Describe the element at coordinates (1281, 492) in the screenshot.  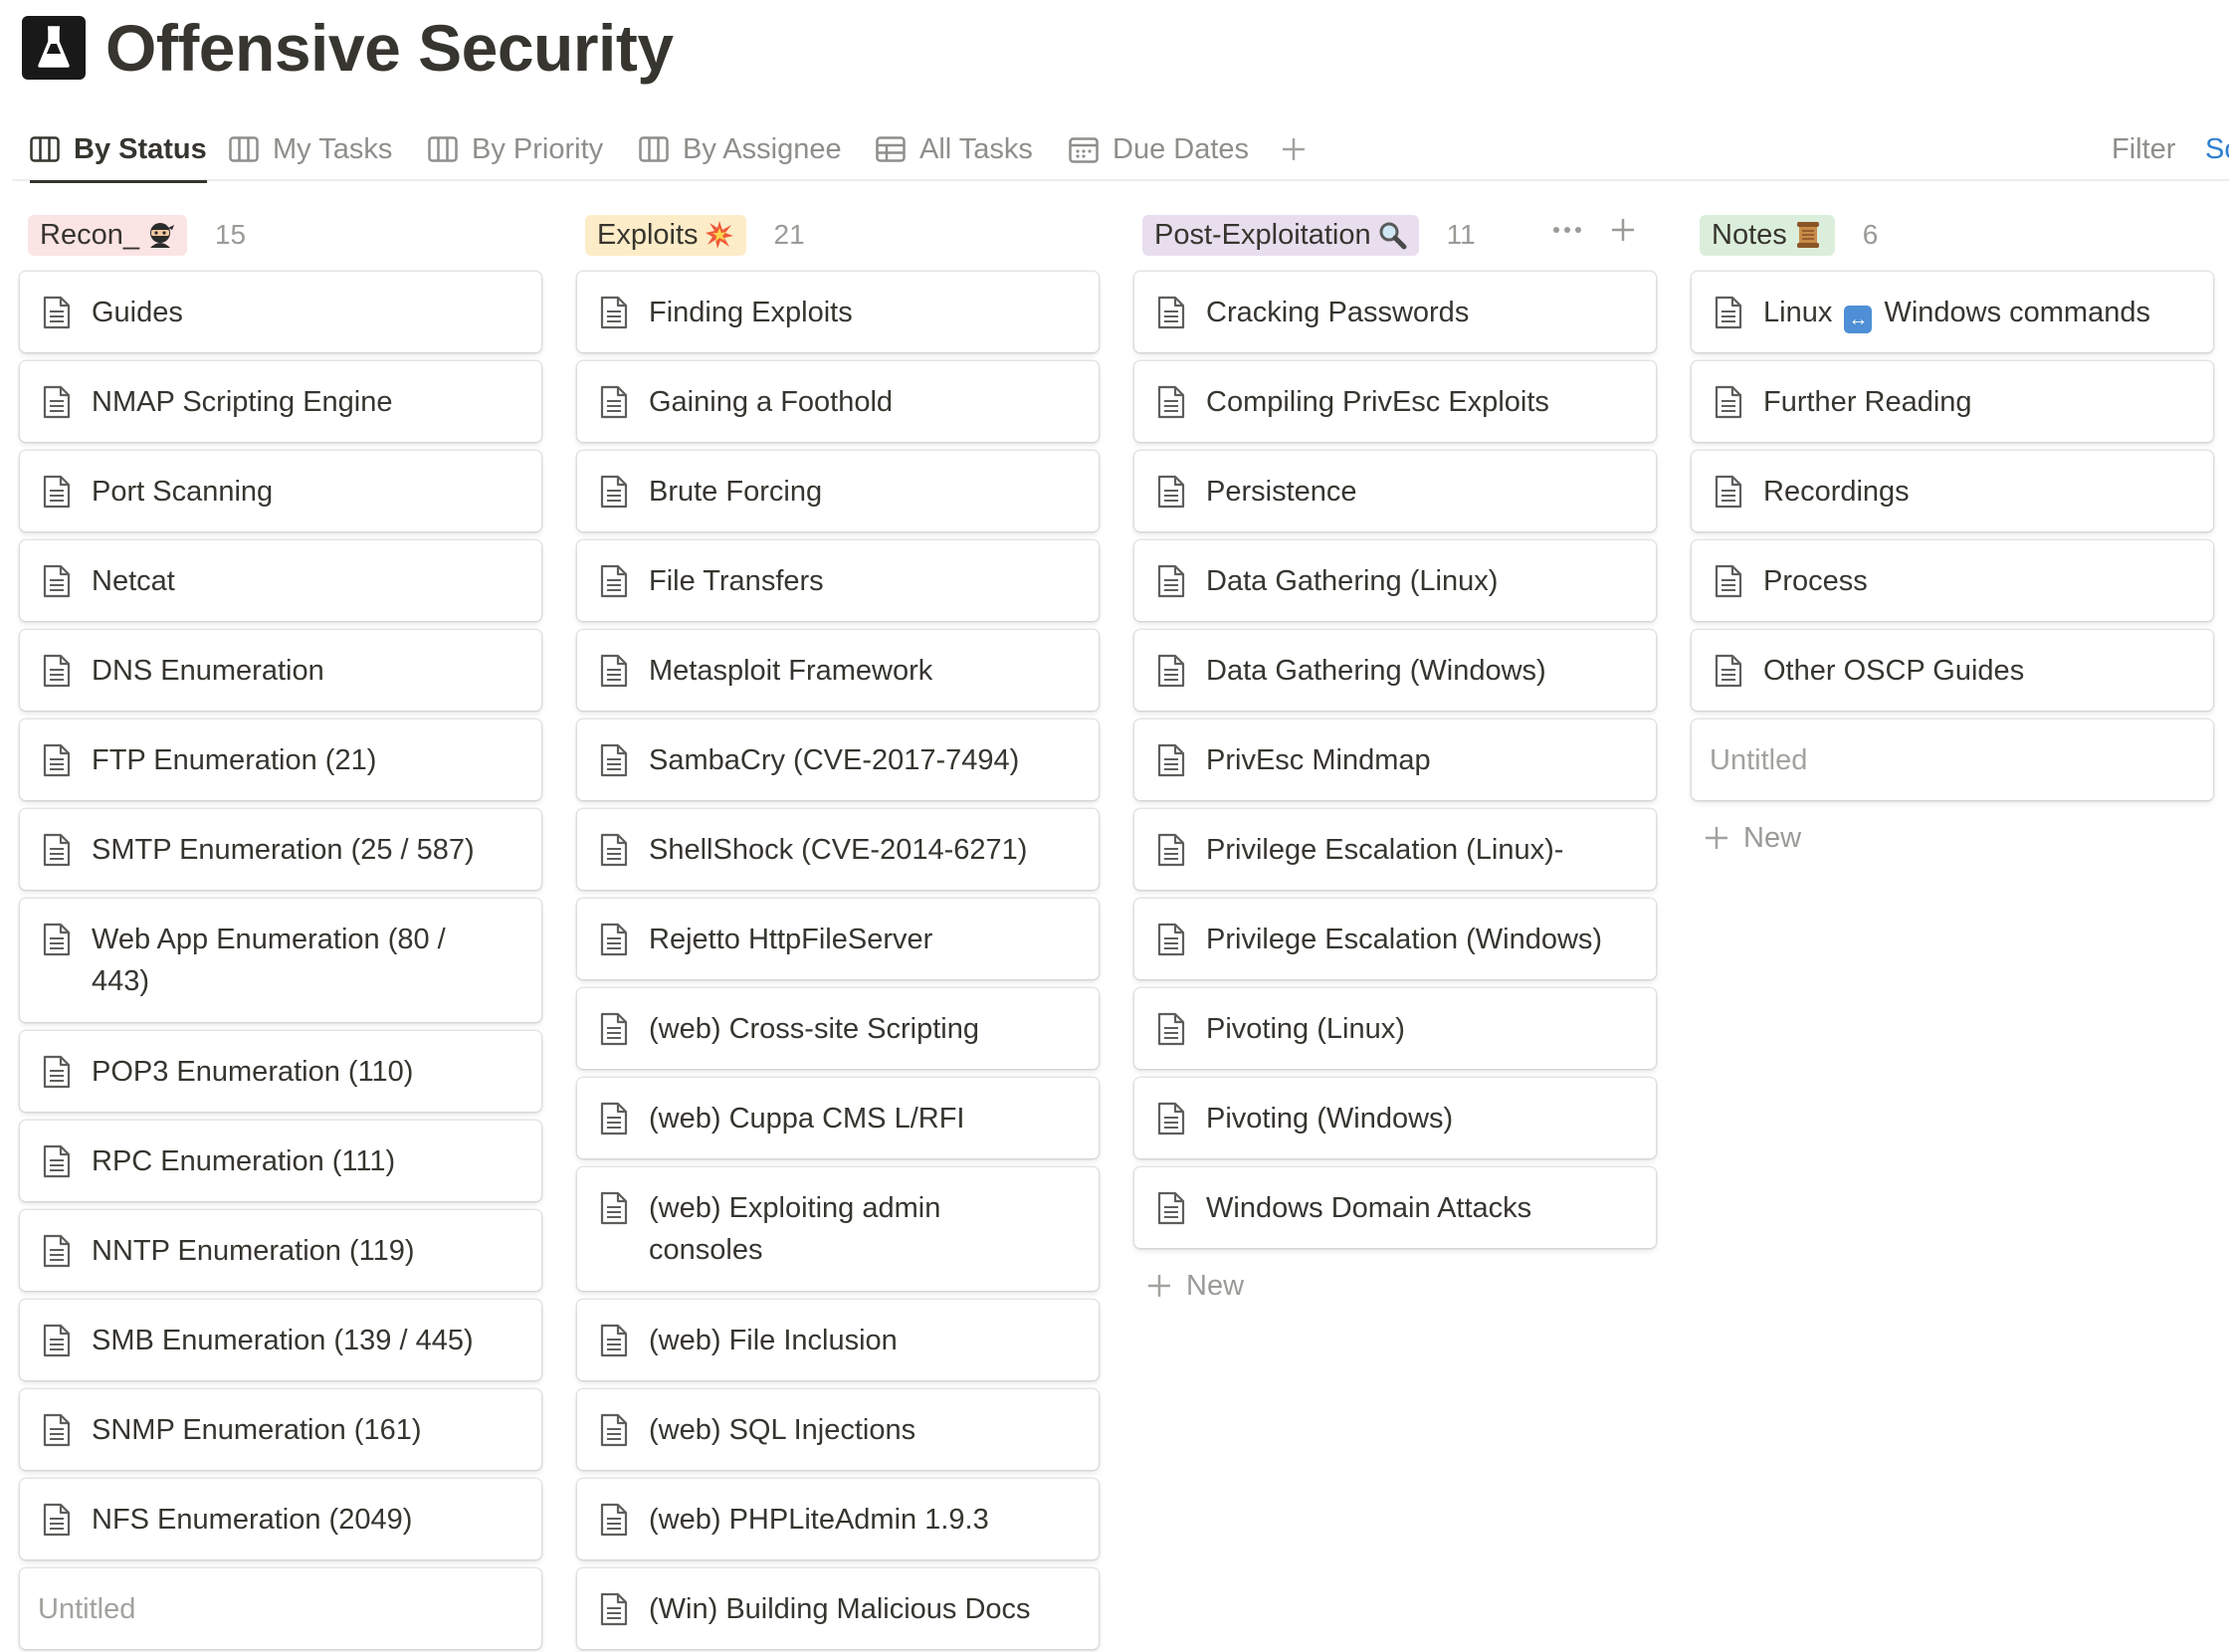
I see `card-title: Persistence` at that location.